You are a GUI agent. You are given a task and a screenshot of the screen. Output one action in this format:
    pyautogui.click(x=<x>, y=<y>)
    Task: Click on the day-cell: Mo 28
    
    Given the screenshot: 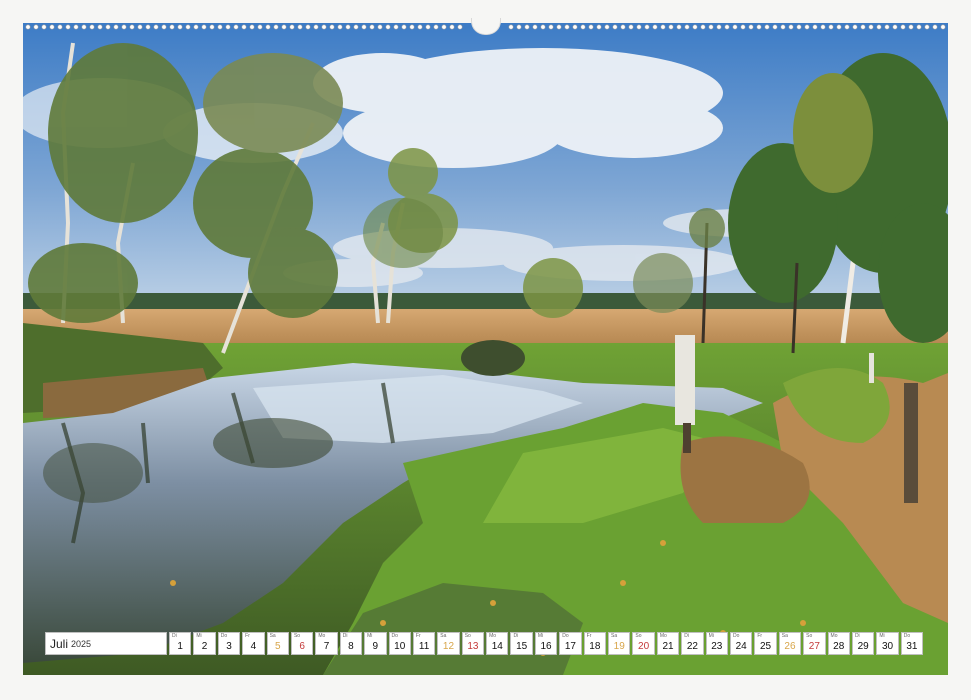 What is the action you would take?
    pyautogui.click(x=838, y=643)
    